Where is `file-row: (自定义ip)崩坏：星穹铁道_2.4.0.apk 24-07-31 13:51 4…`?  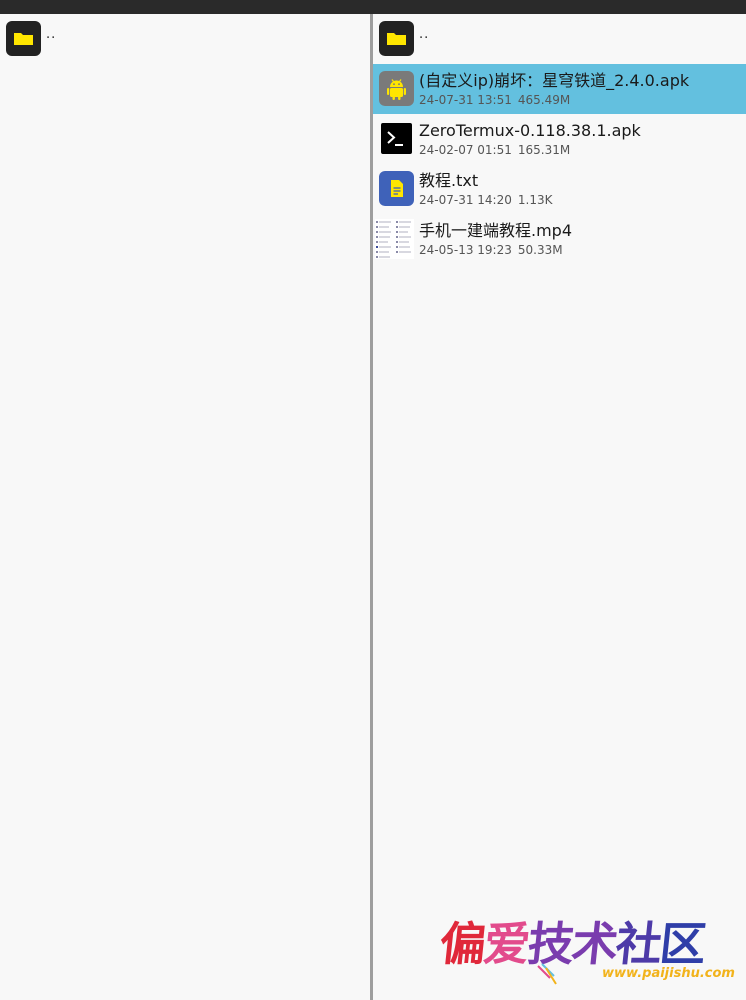 file-row: (自定义ip)崩坏：星穹铁道_2.4.0.apk 24-07-31 13:51 4… is located at coordinates (559, 89).